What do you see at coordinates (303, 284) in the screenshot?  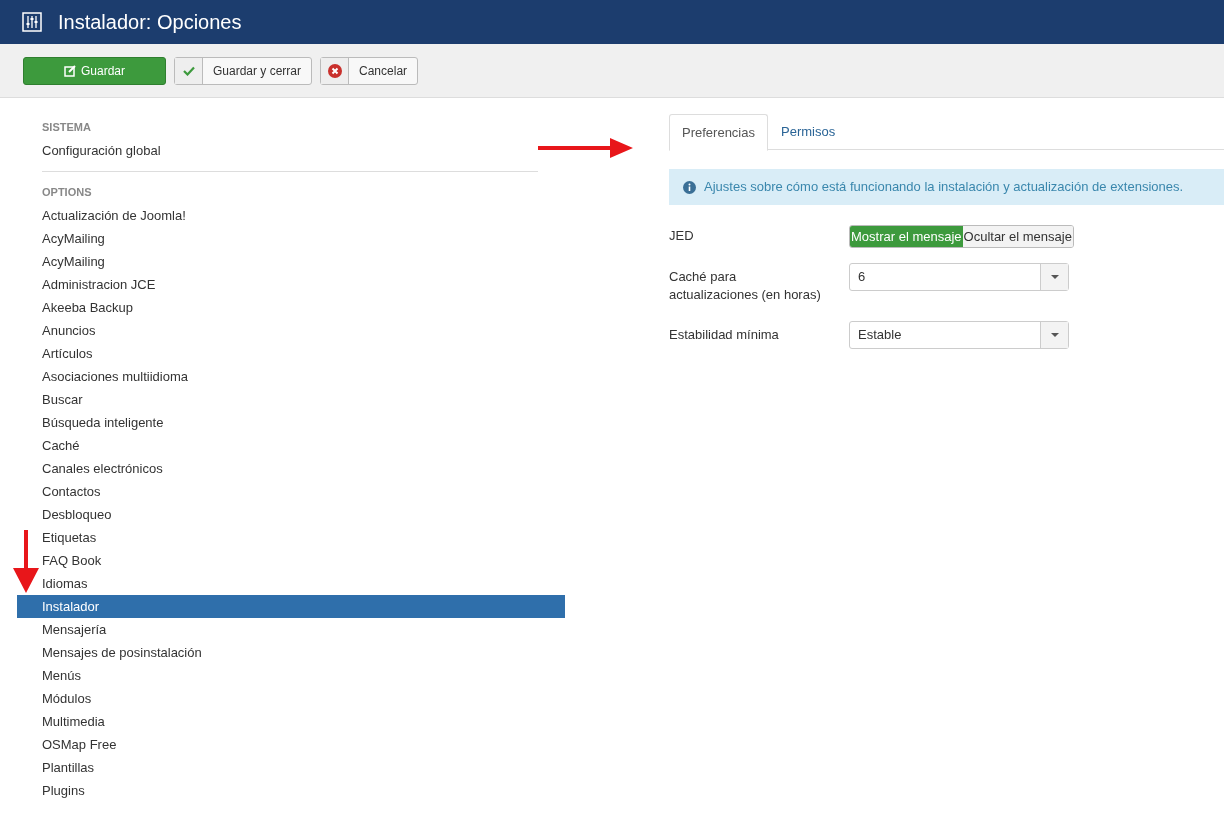 I see `sidebar-item: Administracion JCE` at bounding box center [303, 284].